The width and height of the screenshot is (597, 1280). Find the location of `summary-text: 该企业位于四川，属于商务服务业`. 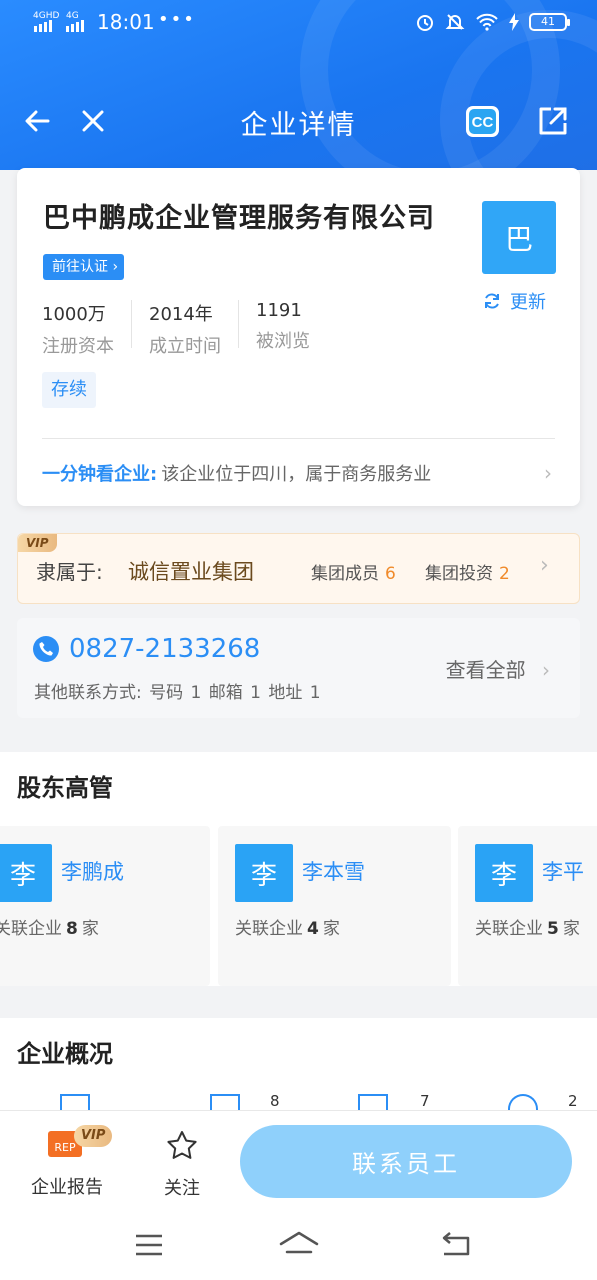

summary-text: 该企业位于四川，属于商务服务业 is located at coordinates (296, 474).